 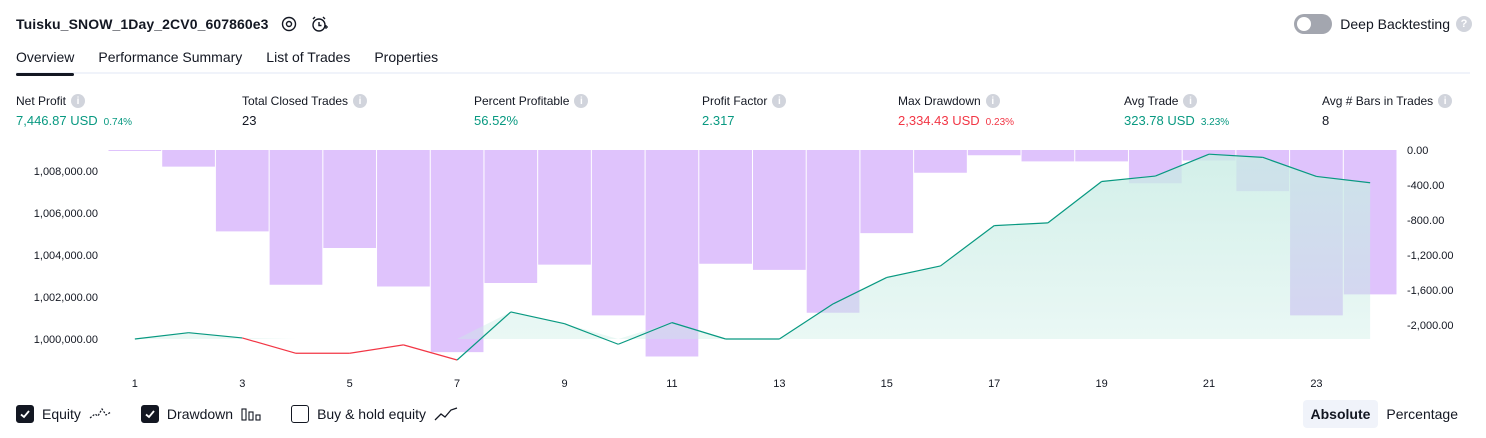 What do you see at coordinates (446, 414) in the screenshot?
I see `buy-hold-line-icon` at bounding box center [446, 414].